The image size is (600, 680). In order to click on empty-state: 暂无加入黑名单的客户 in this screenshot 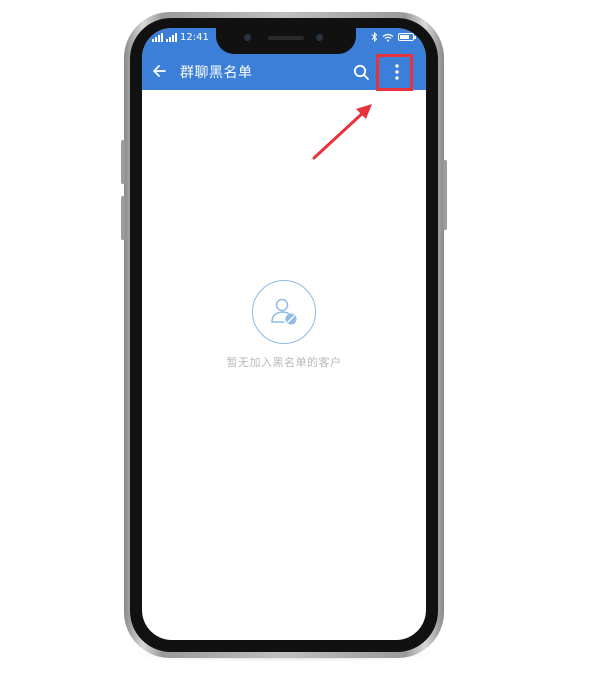, I will do `click(284, 325)`.